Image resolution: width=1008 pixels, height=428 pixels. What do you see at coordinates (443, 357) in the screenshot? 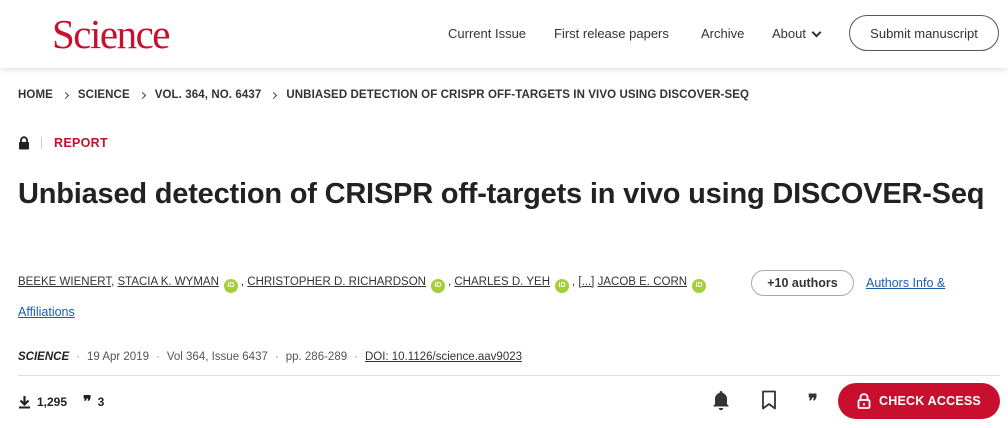
I see `doi-link: DOI: 10.1126/science.aav9023` at bounding box center [443, 357].